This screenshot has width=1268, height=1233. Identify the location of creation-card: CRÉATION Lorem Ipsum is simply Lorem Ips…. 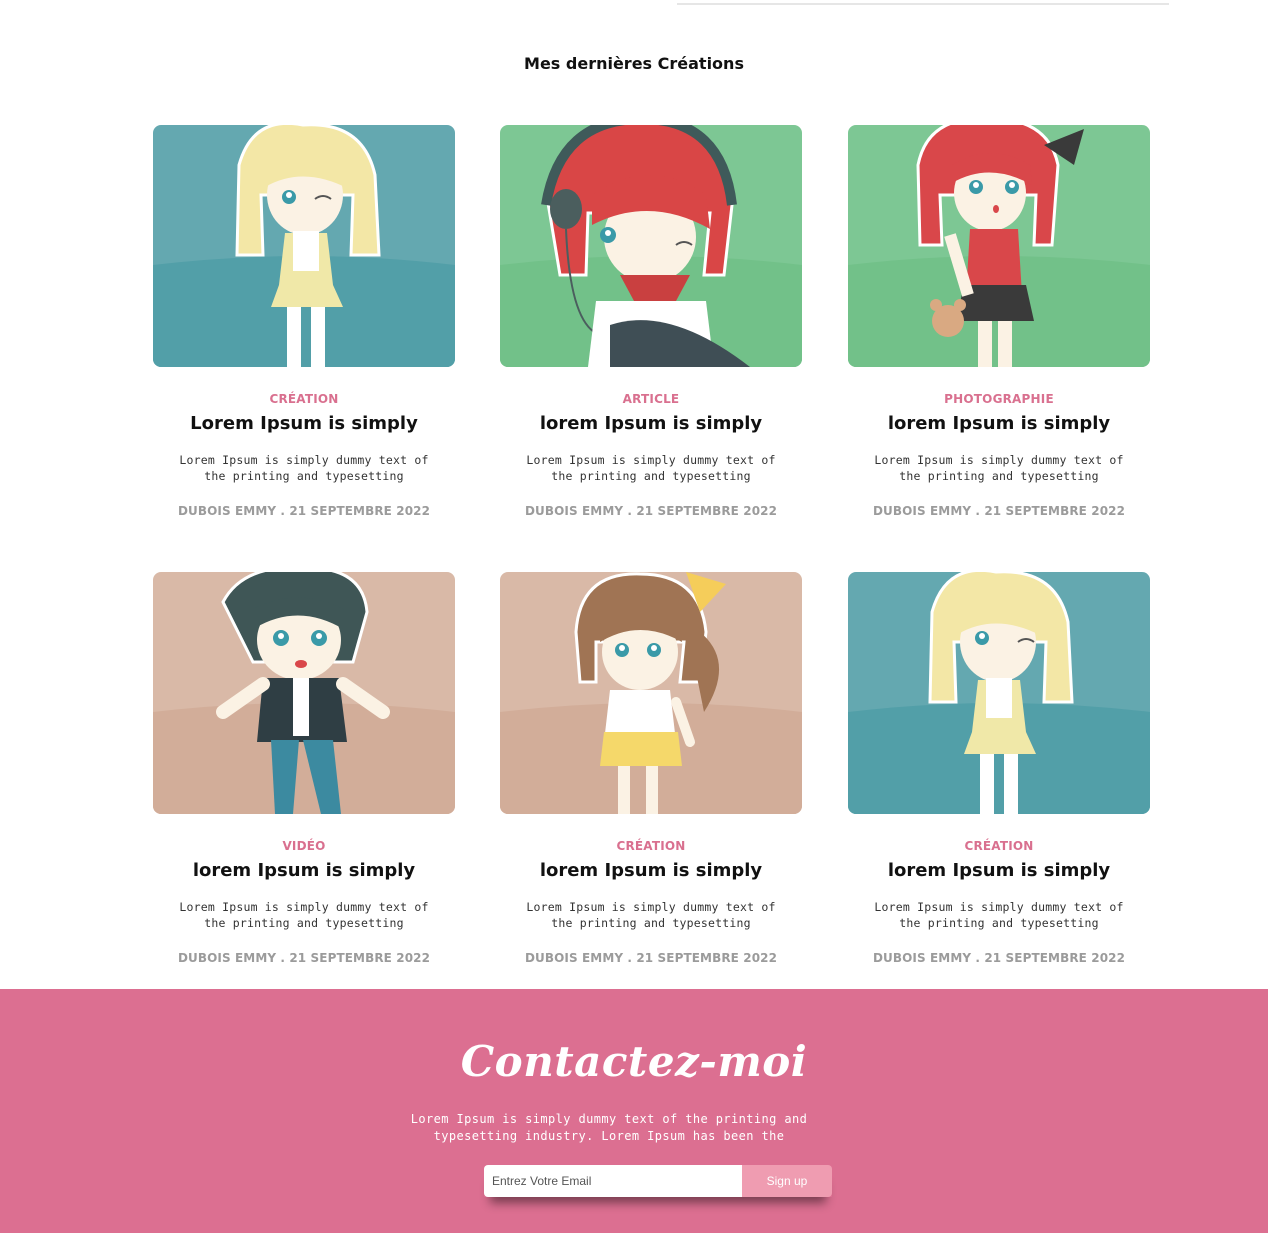
(304, 321).